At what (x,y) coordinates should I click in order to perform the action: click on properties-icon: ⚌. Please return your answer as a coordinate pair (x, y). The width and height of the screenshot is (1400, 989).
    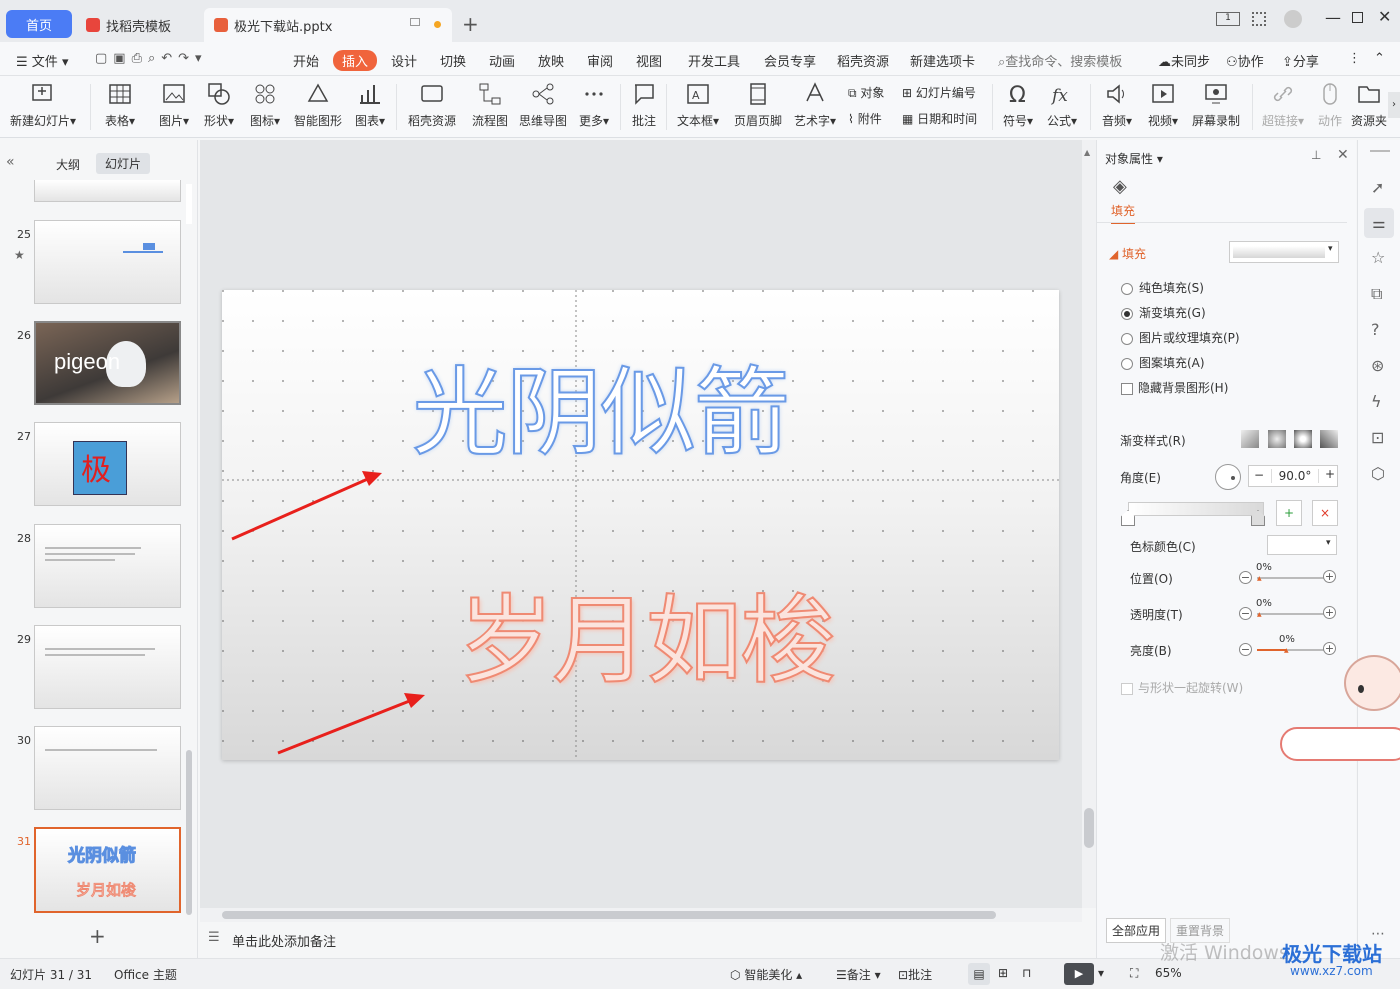
    Looking at the image, I should click on (1379, 223).